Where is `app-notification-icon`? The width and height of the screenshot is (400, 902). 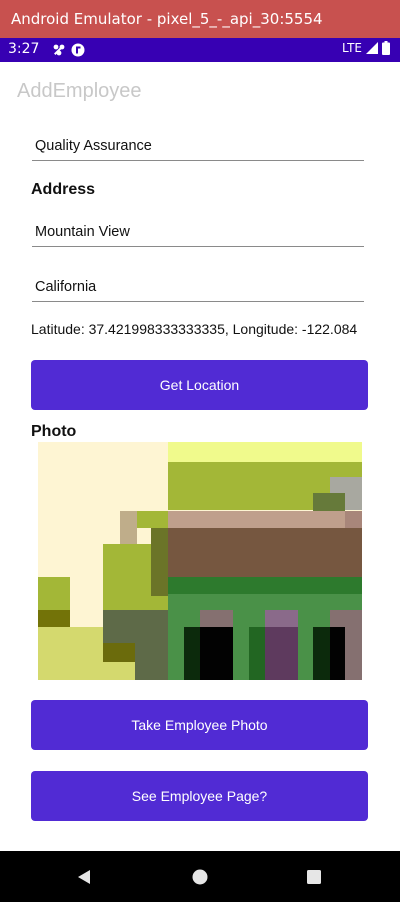 app-notification-icon is located at coordinates (78, 50).